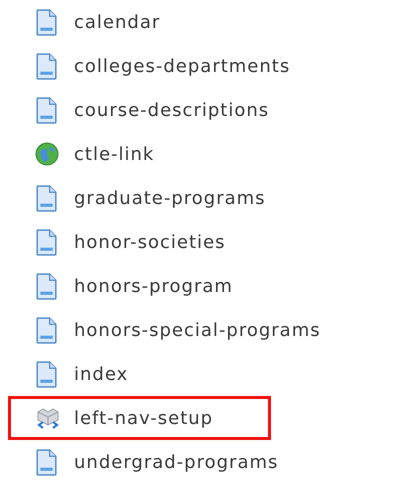 The height and width of the screenshot is (490, 417). What do you see at coordinates (150, 242) in the screenshot?
I see `file-name: honor-societies` at bounding box center [150, 242].